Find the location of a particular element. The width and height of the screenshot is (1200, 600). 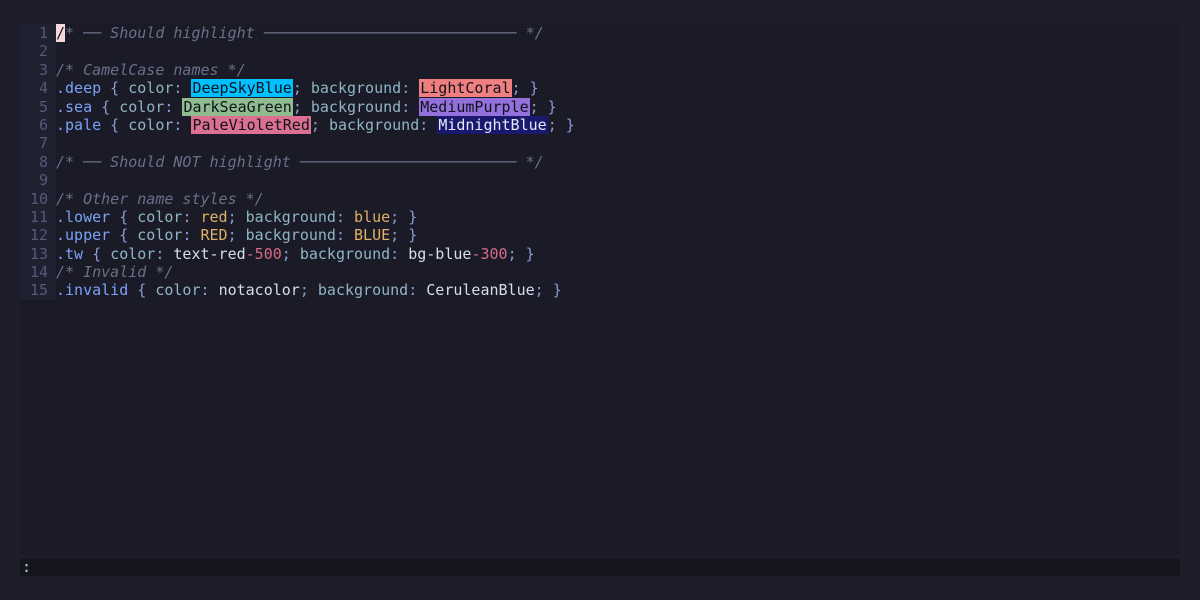

code-token: bg-blue is located at coordinates (440, 253).